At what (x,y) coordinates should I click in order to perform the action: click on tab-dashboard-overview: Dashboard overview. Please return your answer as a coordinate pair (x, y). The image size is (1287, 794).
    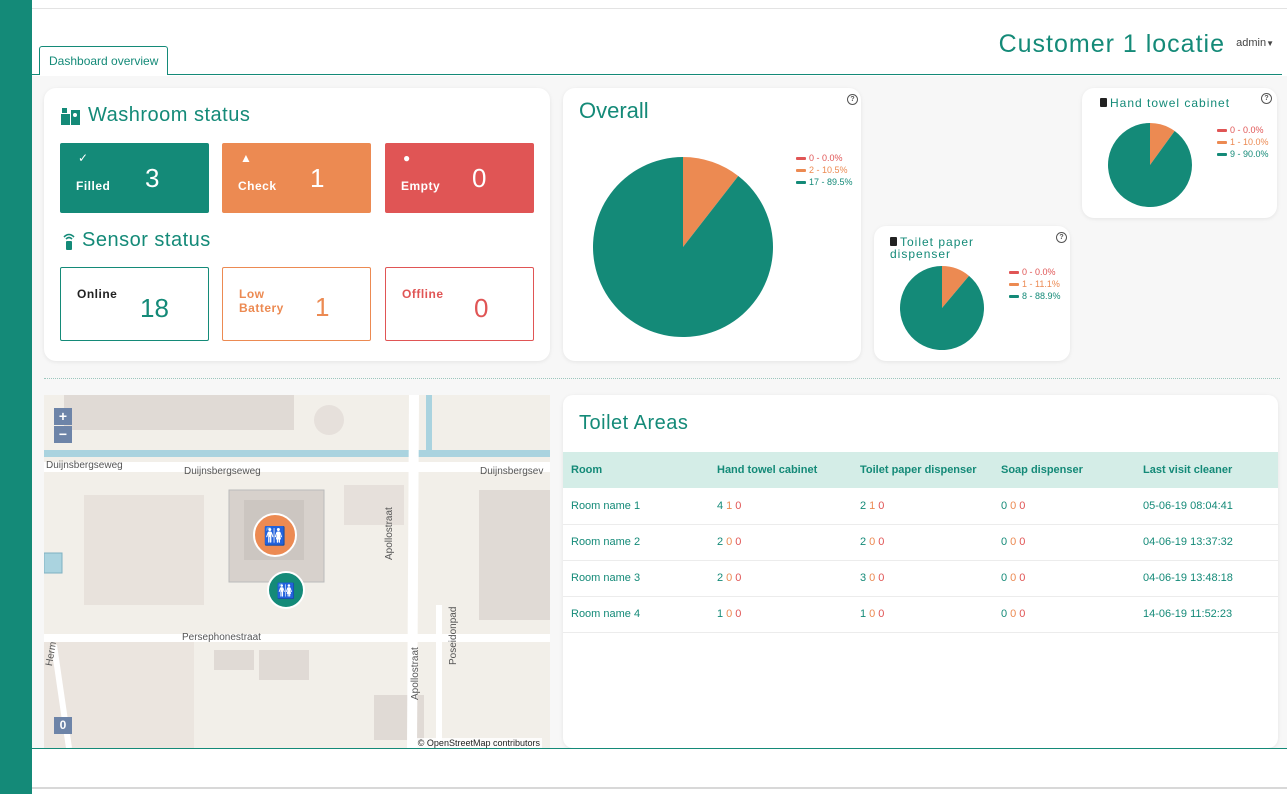
    Looking at the image, I should click on (104, 60).